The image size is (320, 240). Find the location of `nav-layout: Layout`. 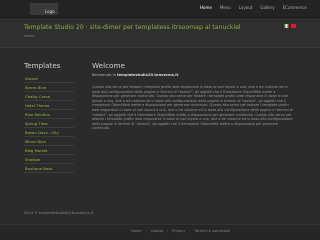

nav-layout: Layout is located at coordinates (246, 7).